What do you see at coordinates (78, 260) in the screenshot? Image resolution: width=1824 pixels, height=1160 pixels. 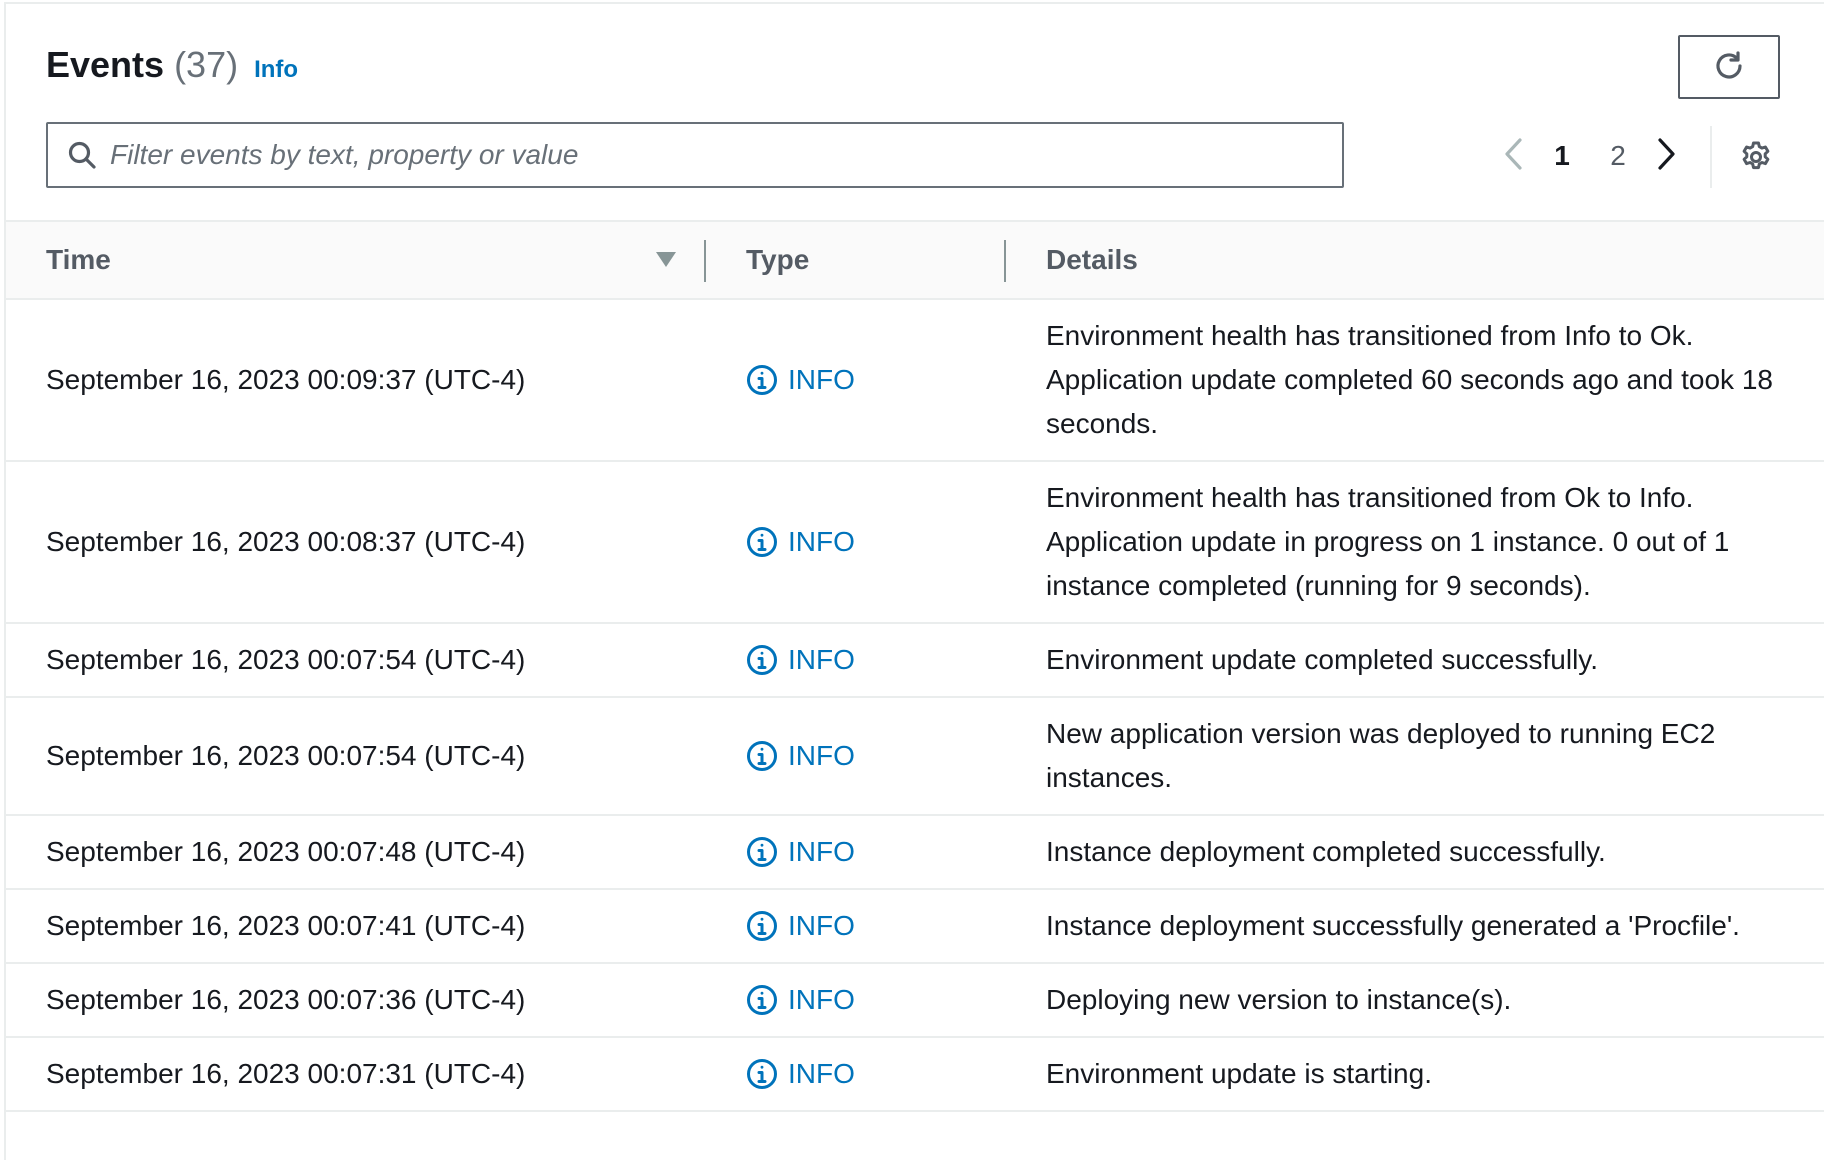 I see `column-header-time: Time` at bounding box center [78, 260].